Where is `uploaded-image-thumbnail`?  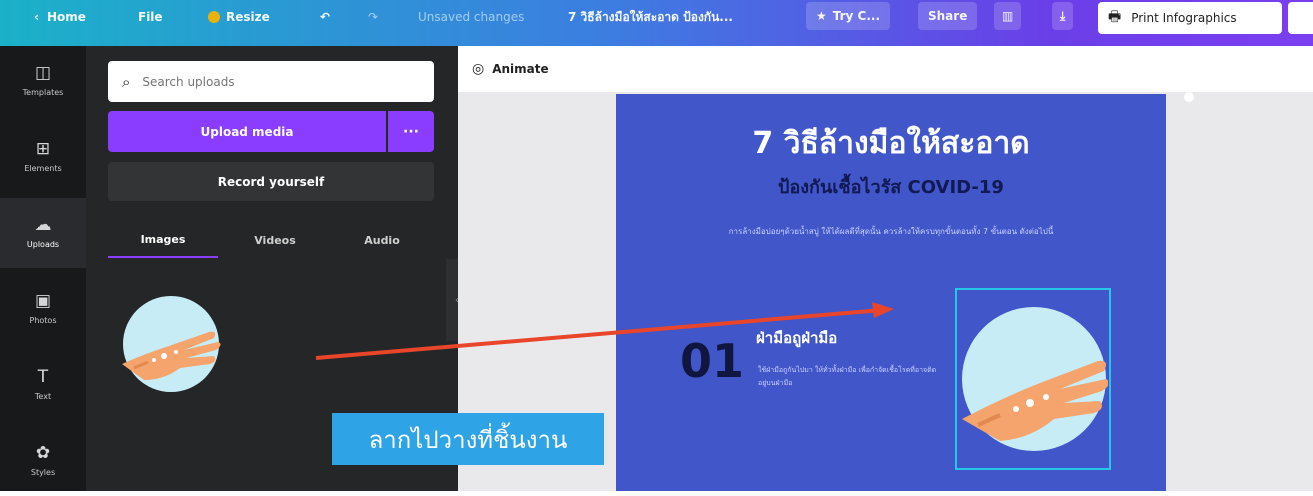
uploaded-image-thumbnail is located at coordinates (171, 344).